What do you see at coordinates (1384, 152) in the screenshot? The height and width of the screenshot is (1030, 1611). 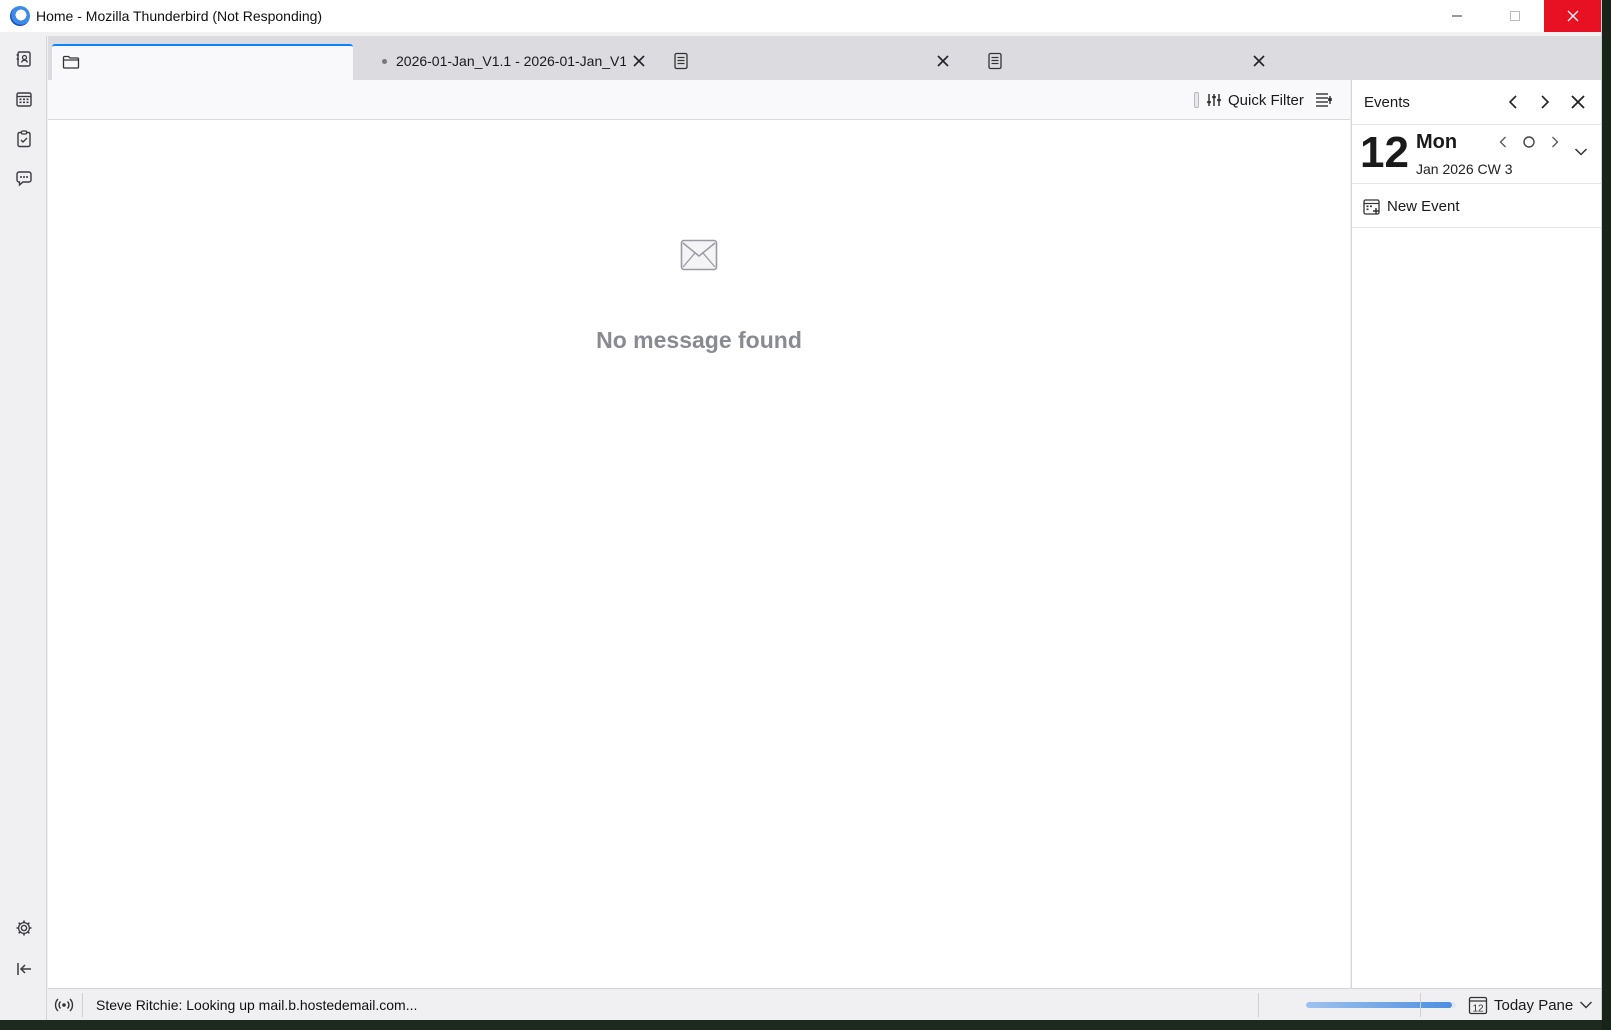 I see `day-number: 12` at bounding box center [1384, 152].